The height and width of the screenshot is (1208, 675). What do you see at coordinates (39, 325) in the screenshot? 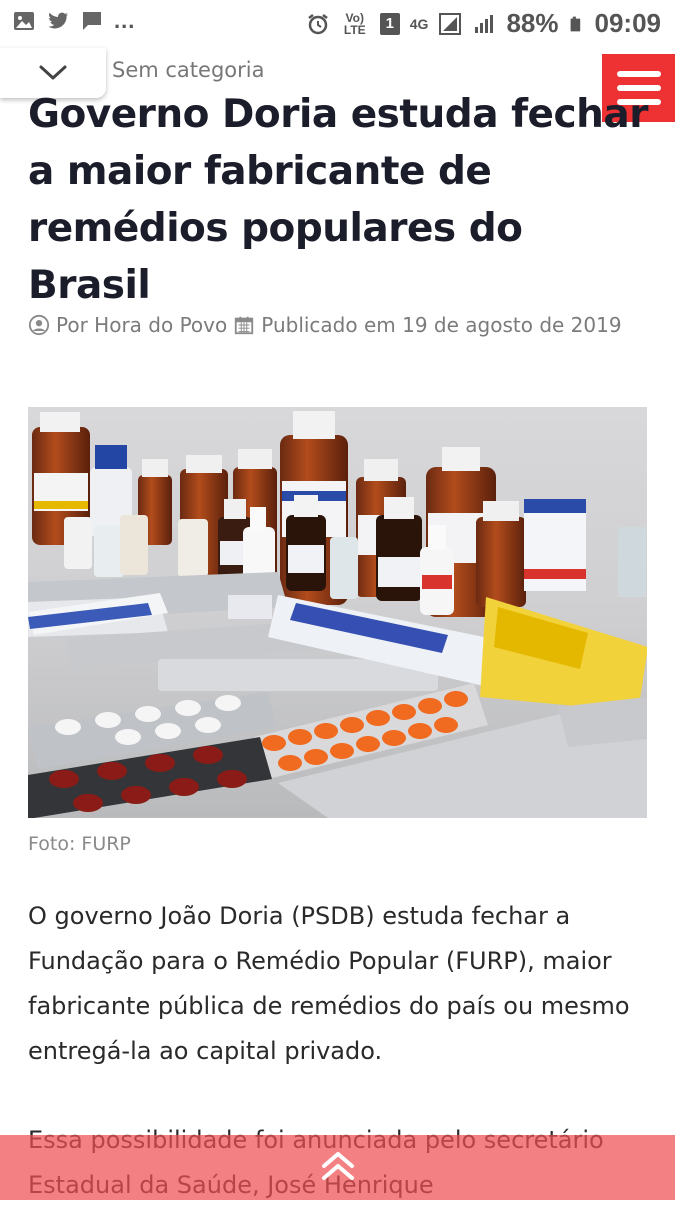
I see `user-icon` at bounding box center [39, 325].